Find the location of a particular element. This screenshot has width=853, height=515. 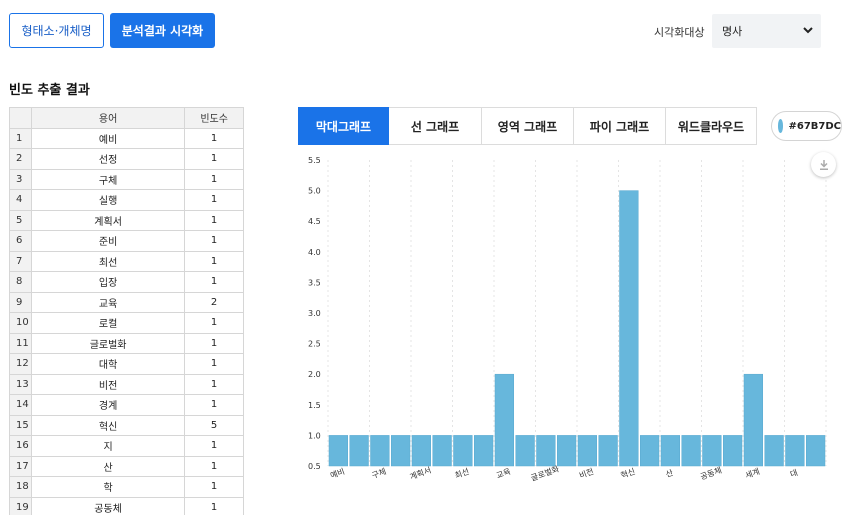

tab-word-cloud: 워드클라우드 is located at coordinates (711, 126).